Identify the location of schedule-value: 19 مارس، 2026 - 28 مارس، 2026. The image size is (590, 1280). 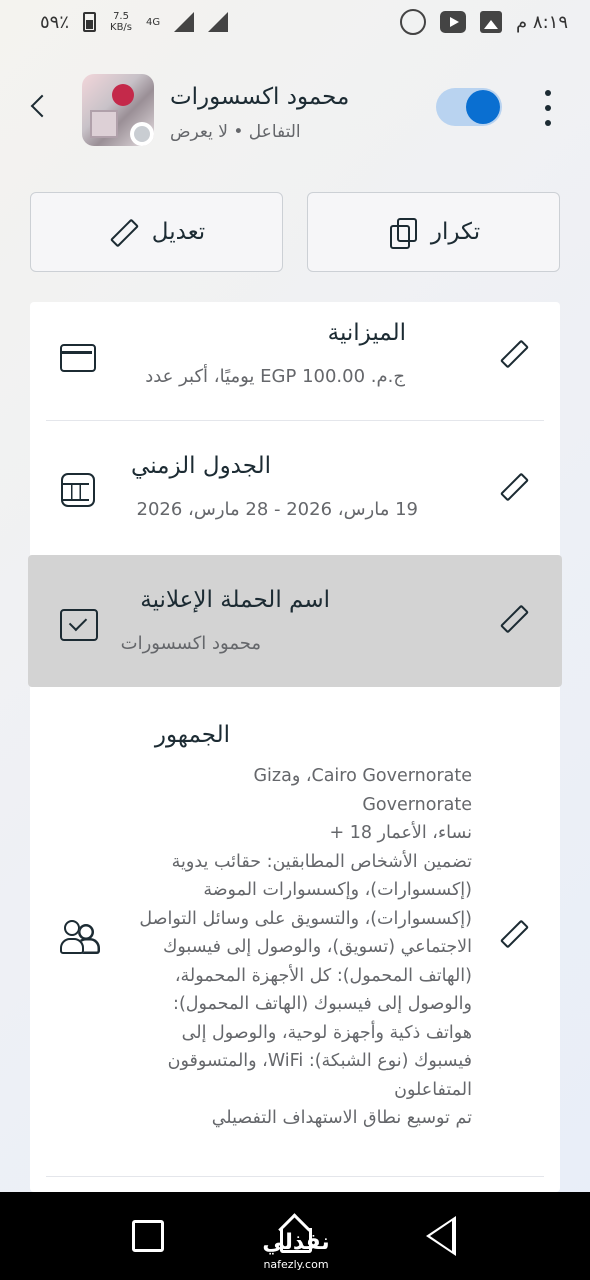
(277, 509).